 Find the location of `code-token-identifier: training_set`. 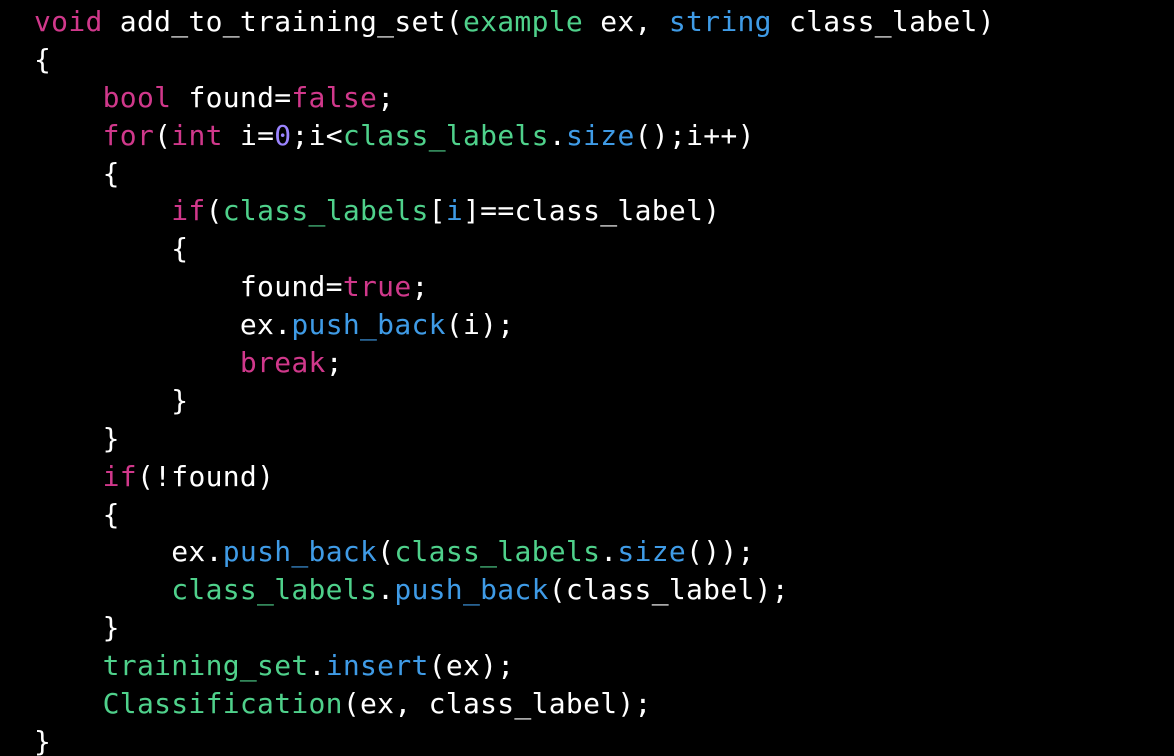

code-token-identifier: training_set is located at coordinates (205, 666).